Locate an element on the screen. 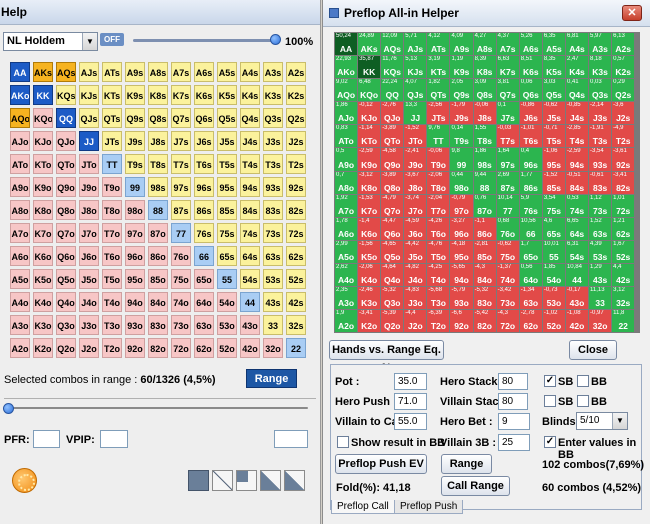  equity-cell: 1,52 63s is located at coordinates (600, 228).